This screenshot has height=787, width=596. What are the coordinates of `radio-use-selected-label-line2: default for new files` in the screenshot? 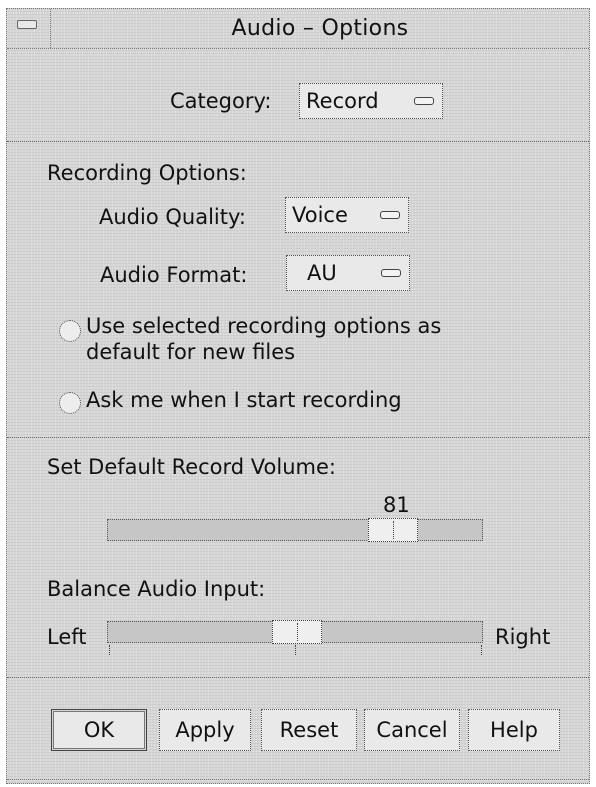 It's located at (191, 352).